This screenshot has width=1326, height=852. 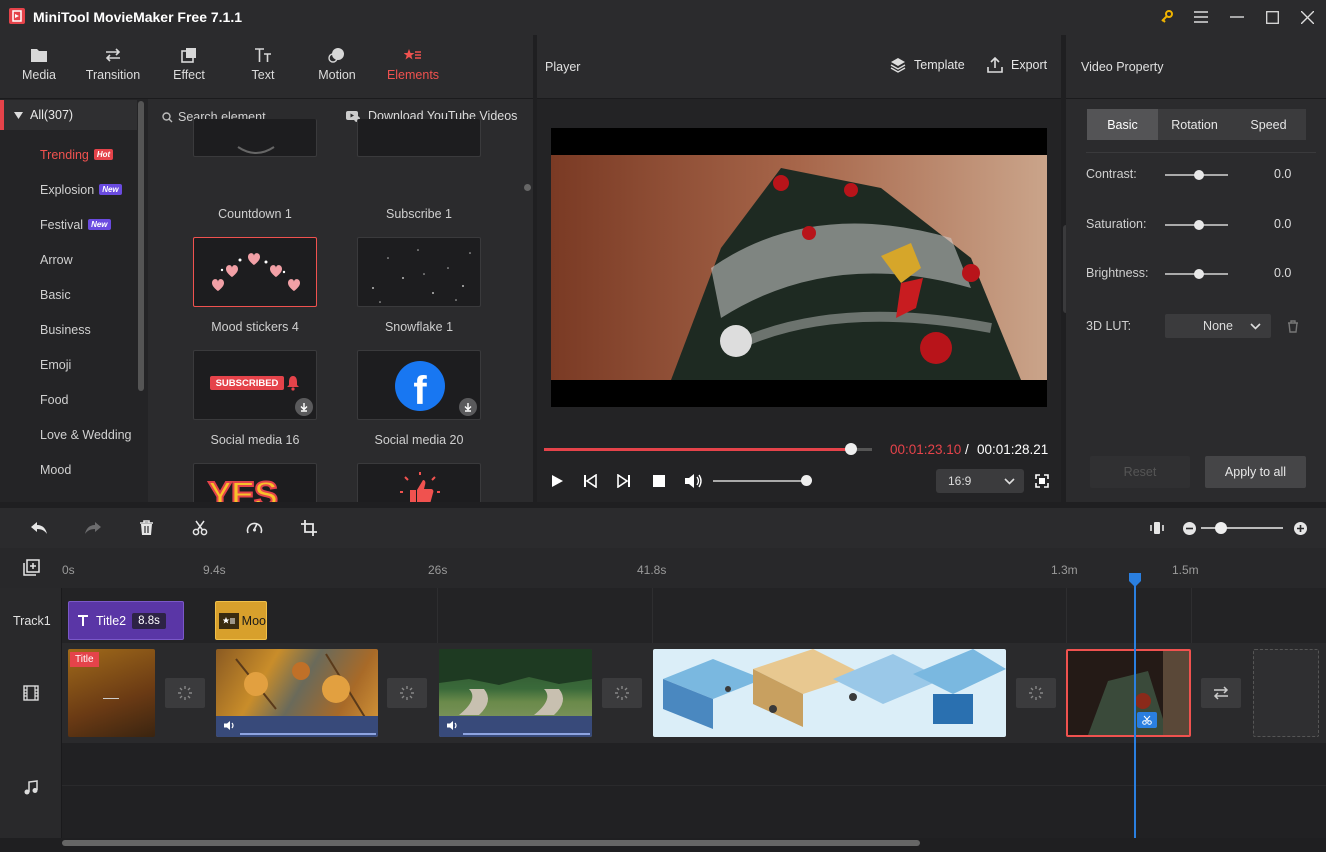 I want to click on crop-icon, so click(x=309, y=528).